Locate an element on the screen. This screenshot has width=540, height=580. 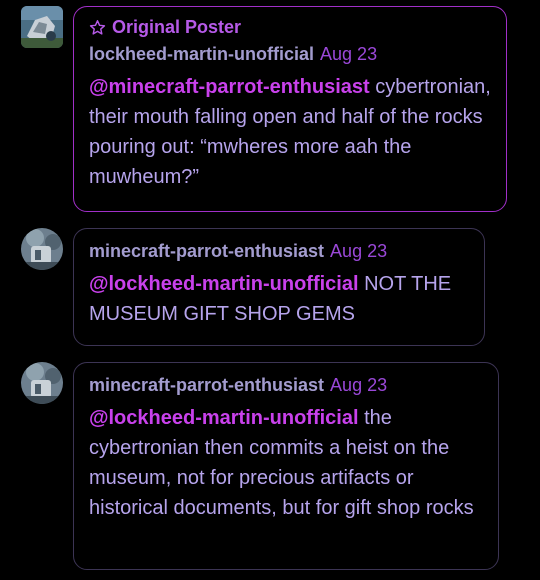
username-link: lockheed-martin-unofficial is located at coordinates (201, 54).